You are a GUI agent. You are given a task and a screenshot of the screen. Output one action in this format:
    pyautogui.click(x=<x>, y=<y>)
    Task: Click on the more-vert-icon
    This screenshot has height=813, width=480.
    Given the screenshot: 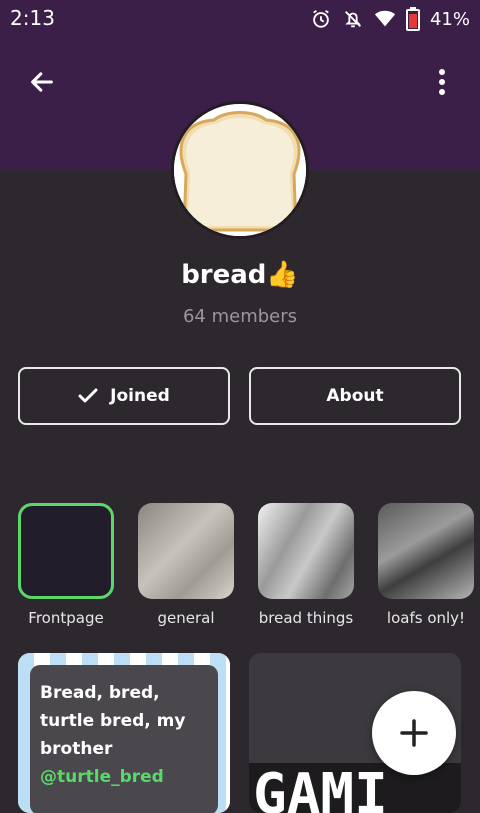 What is the action you would take?
    pyautogui.click(x=442, y=82)
    